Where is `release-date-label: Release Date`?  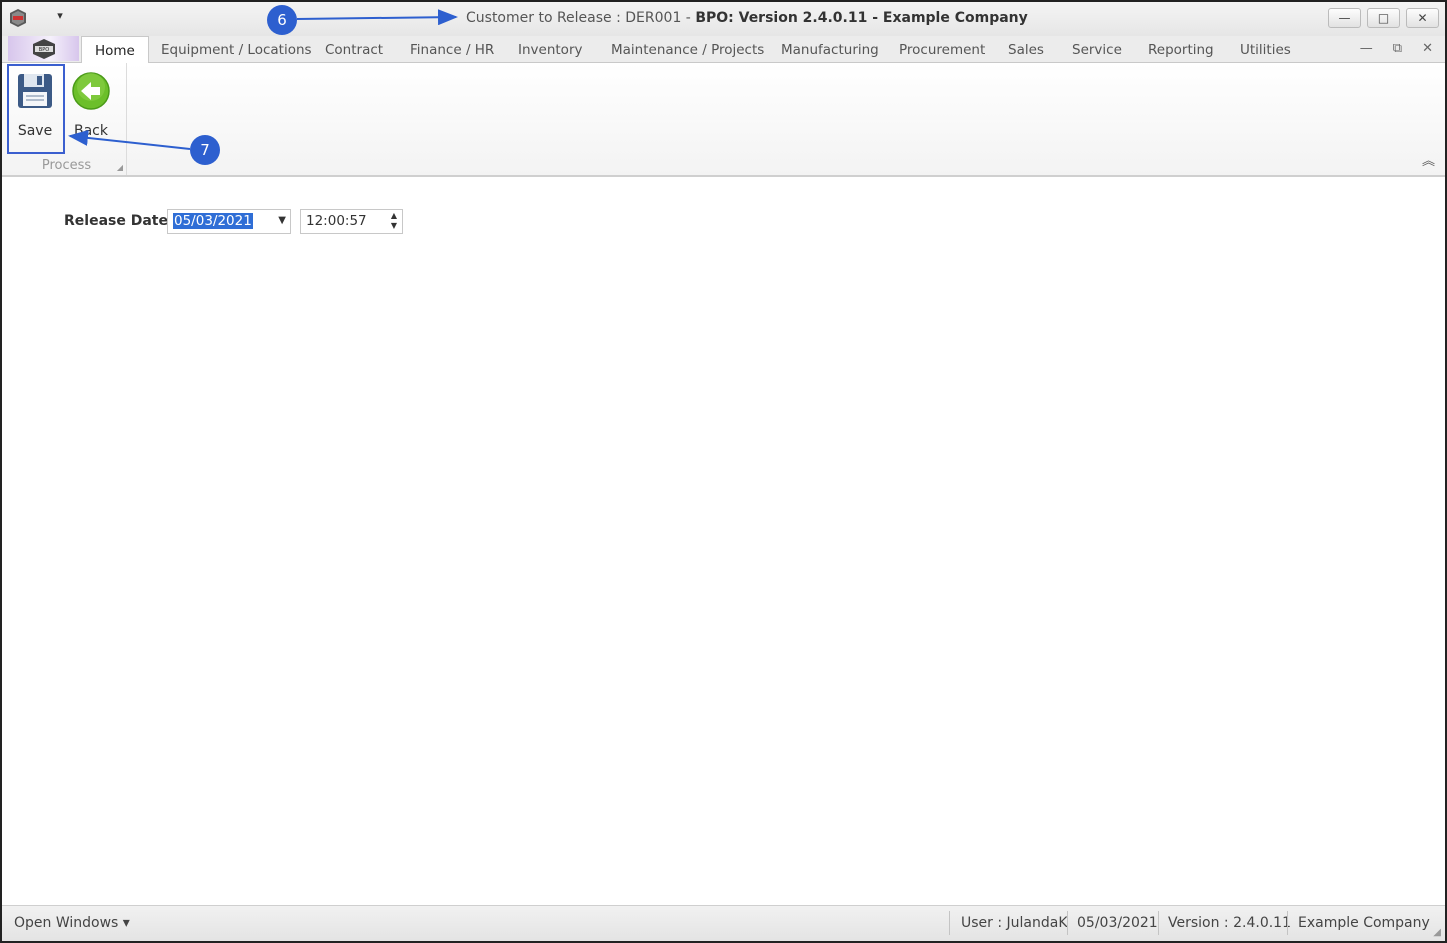
release-date-label: Release Date is located at coordinates (116, 221).